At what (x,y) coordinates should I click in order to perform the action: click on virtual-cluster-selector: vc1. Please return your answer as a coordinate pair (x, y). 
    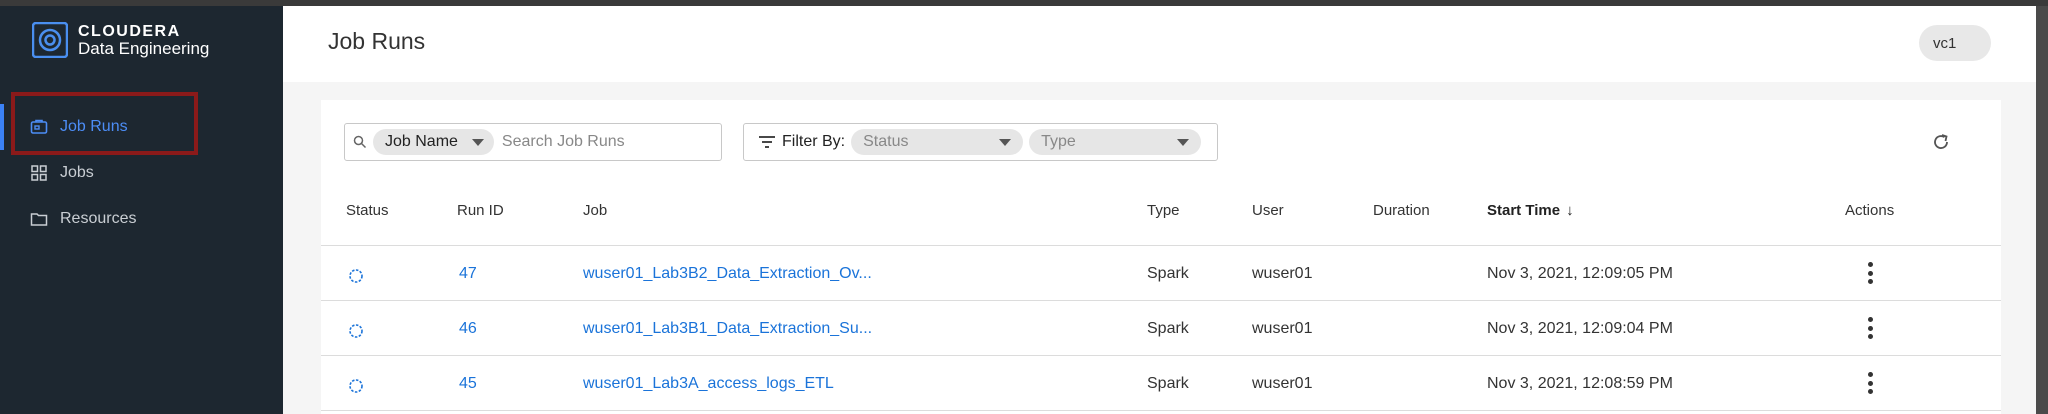
    Looking at the image, I should click on (1955, 43).